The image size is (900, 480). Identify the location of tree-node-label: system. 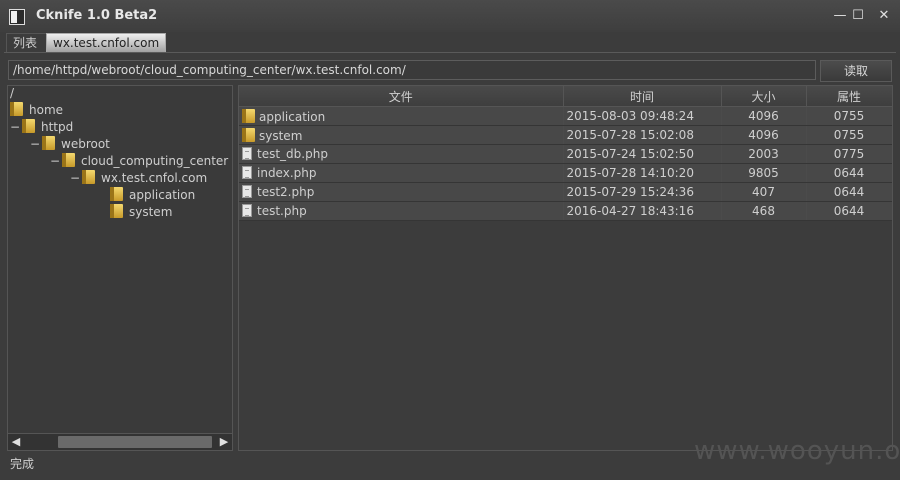
(151, 212).